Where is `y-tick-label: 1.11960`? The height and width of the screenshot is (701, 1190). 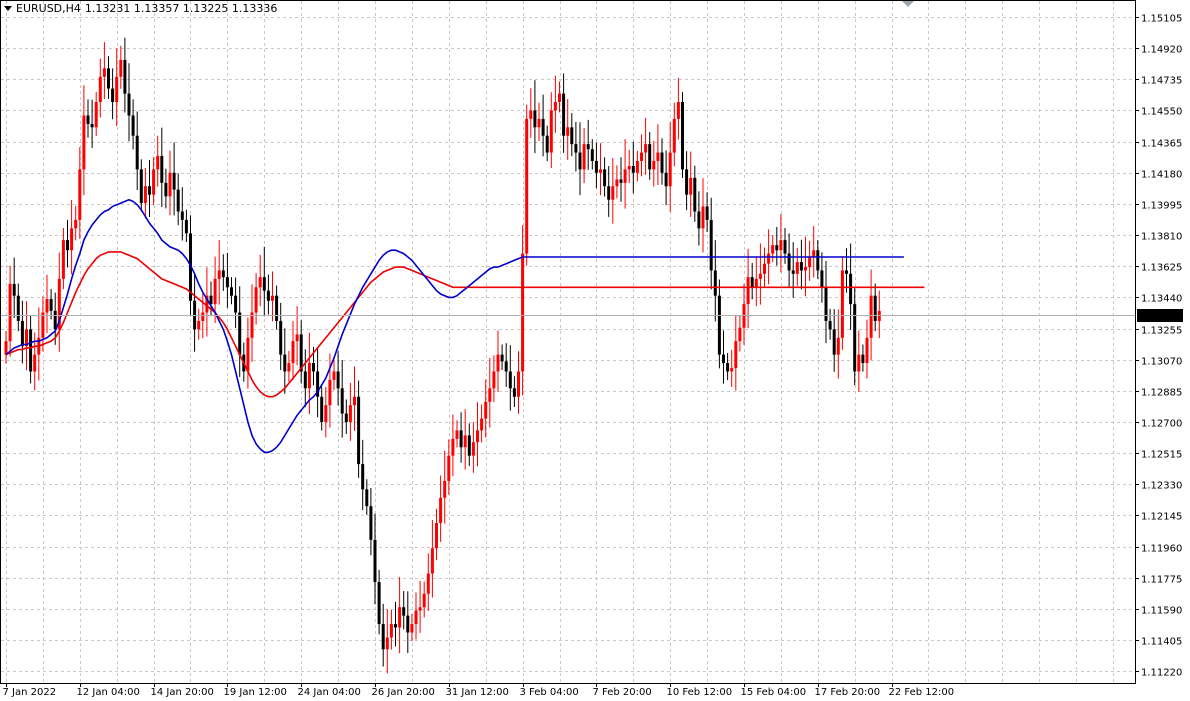 y-tick-label: 1.11960 is located at coordinates (1161, 549).